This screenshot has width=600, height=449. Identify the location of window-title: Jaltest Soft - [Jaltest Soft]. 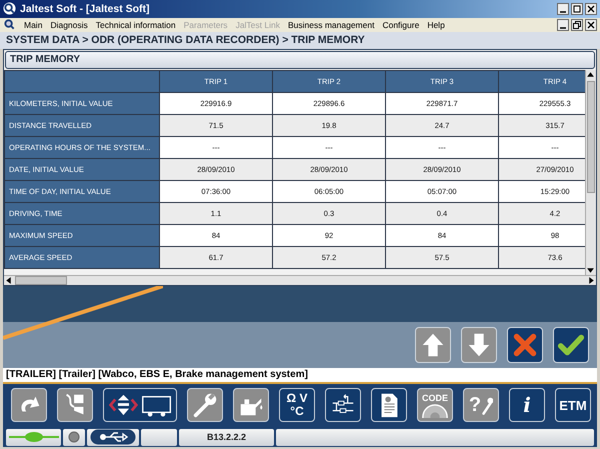
(85, 8).